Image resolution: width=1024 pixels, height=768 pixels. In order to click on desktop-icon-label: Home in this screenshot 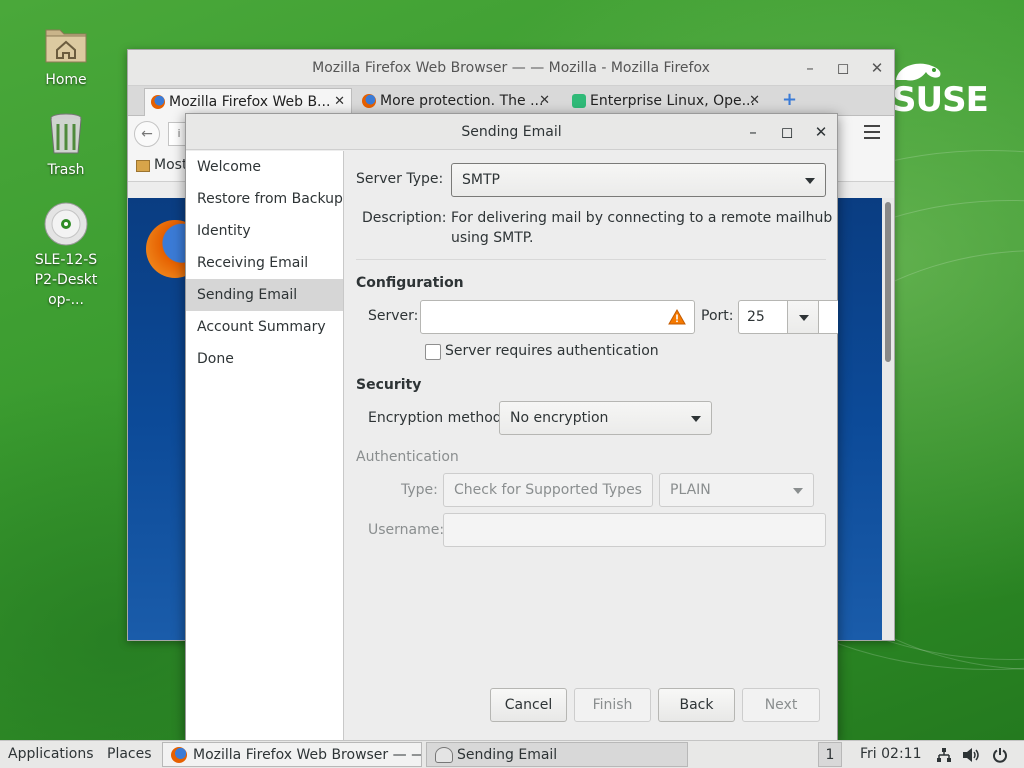, I will do `click(66, 80)`.